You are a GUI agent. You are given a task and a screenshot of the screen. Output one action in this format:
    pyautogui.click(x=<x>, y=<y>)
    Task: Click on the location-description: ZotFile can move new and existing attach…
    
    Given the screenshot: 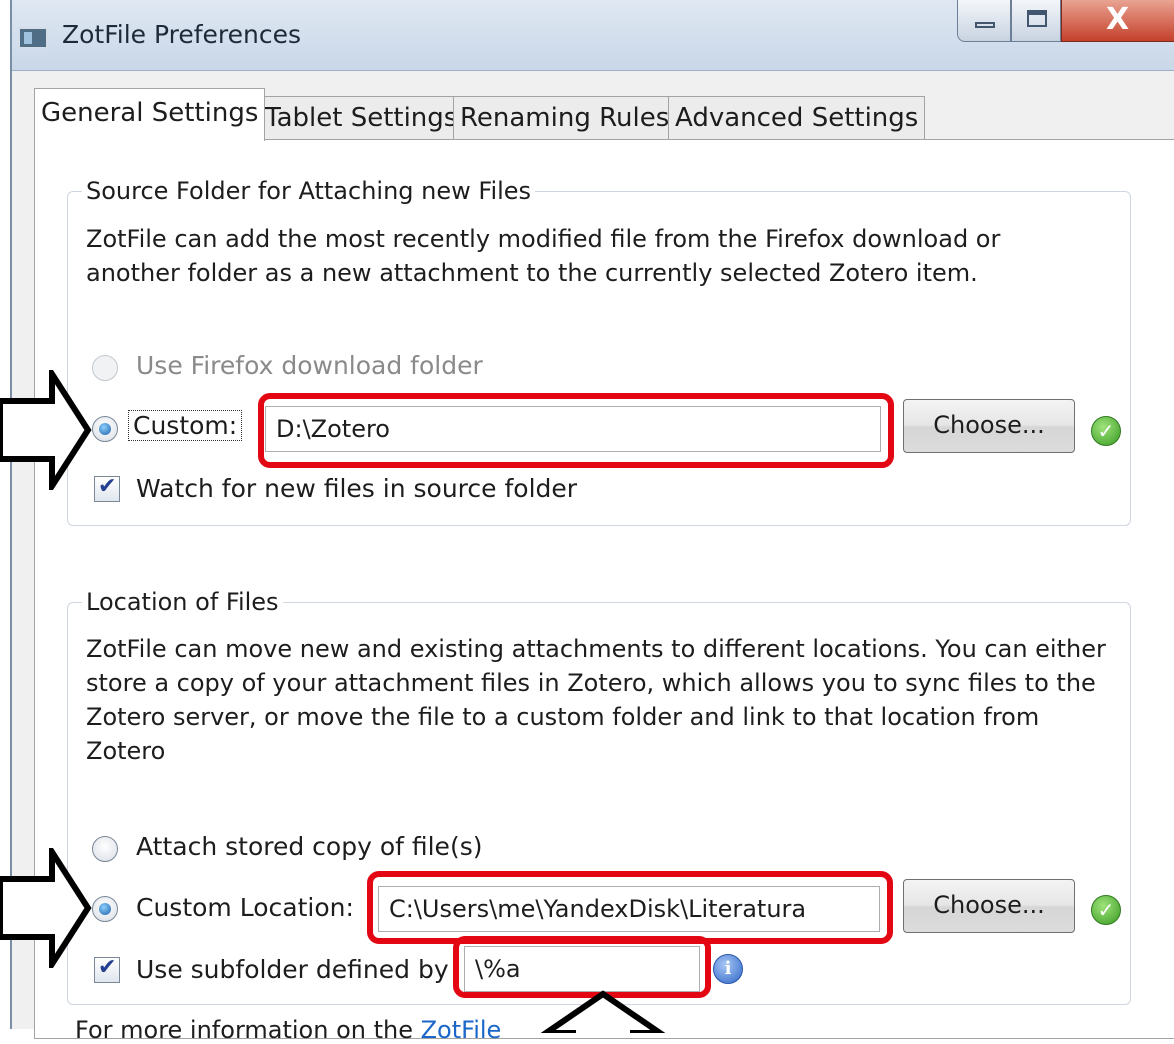 What is the action you would take?
    pyautogui.click(x=596, y=700)
    